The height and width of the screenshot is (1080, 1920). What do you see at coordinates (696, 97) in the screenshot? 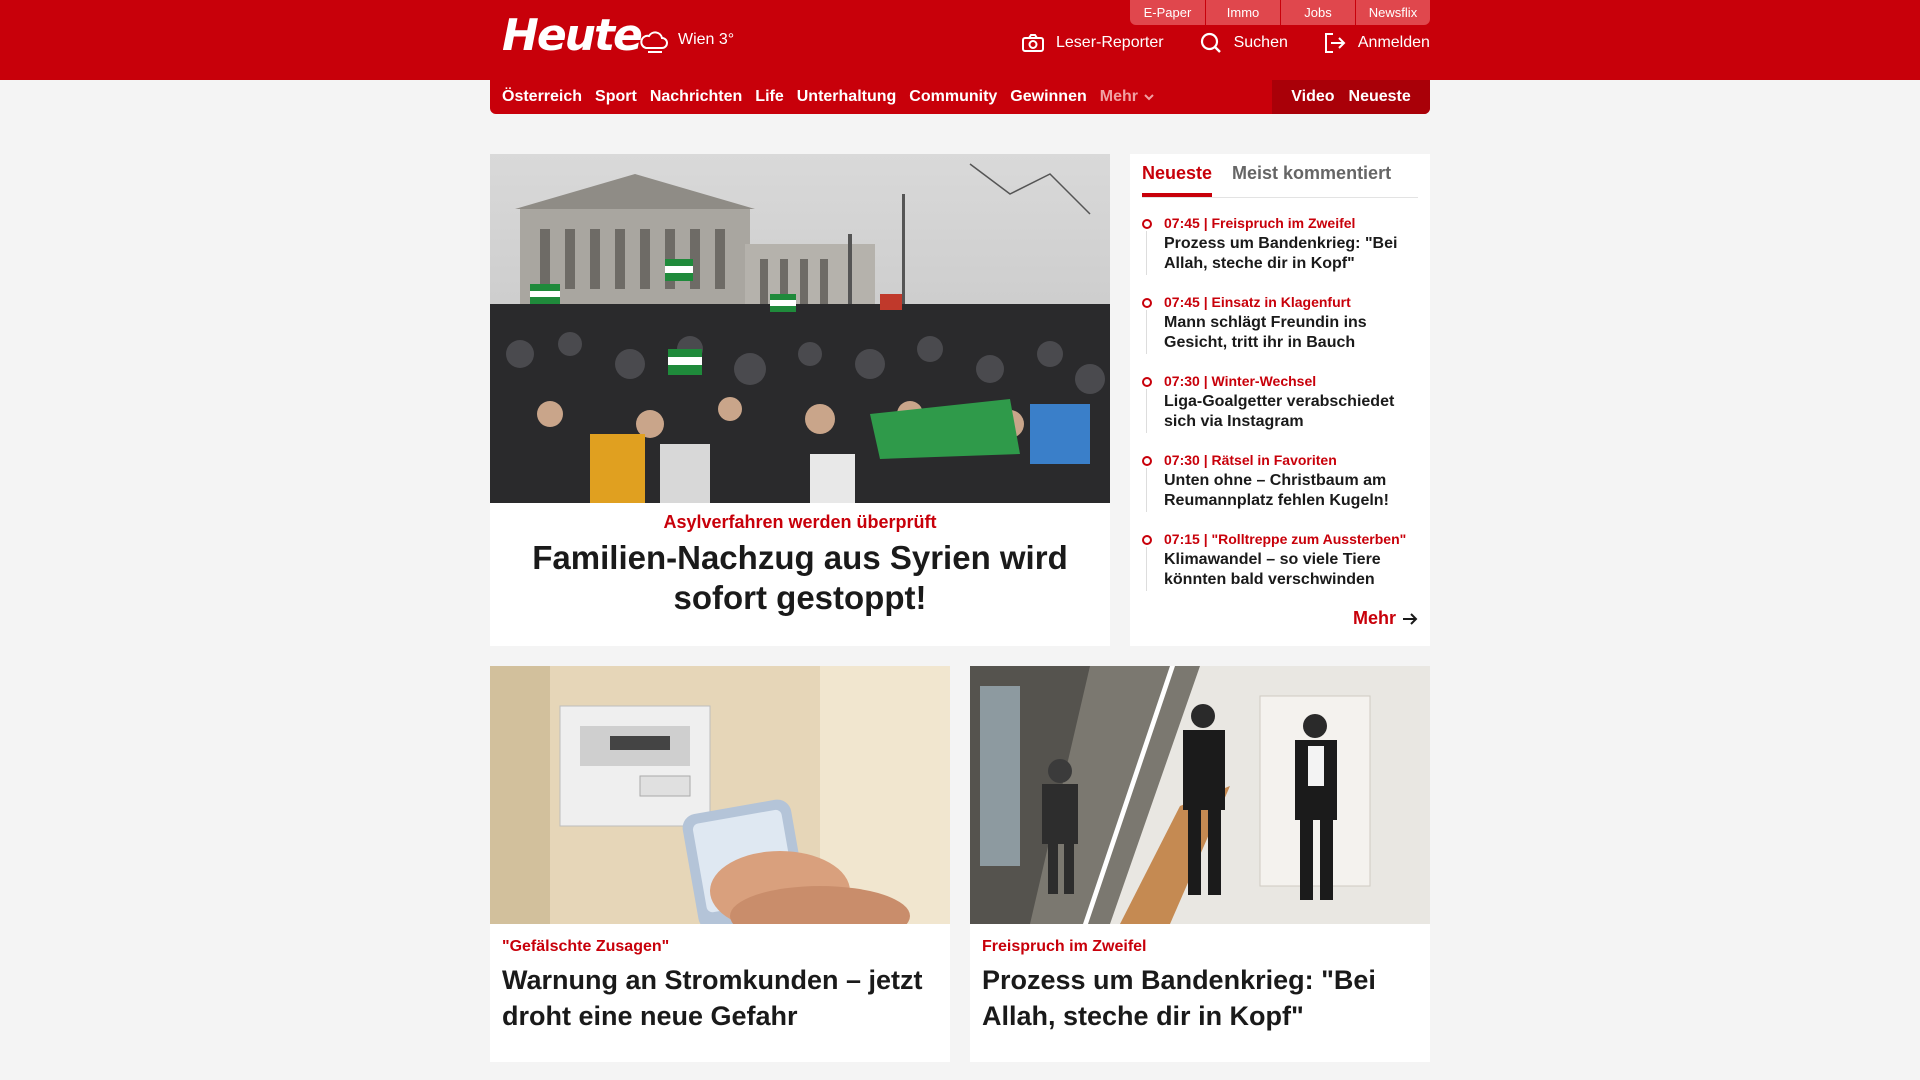
I see `nav-item-nachrichten: Nachrichten` at bounding box center [696, 97].